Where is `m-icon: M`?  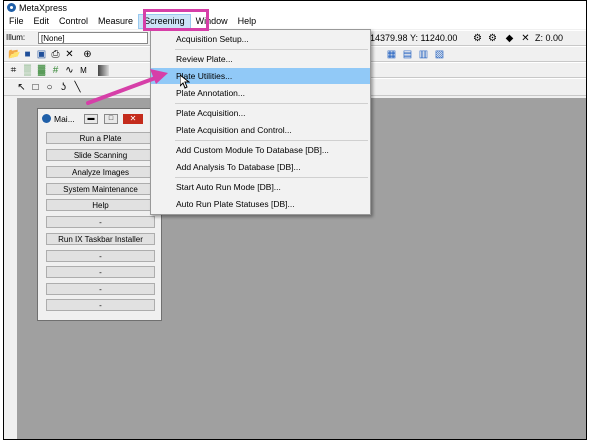 m-icon: M is located at coordinates (83, 70).